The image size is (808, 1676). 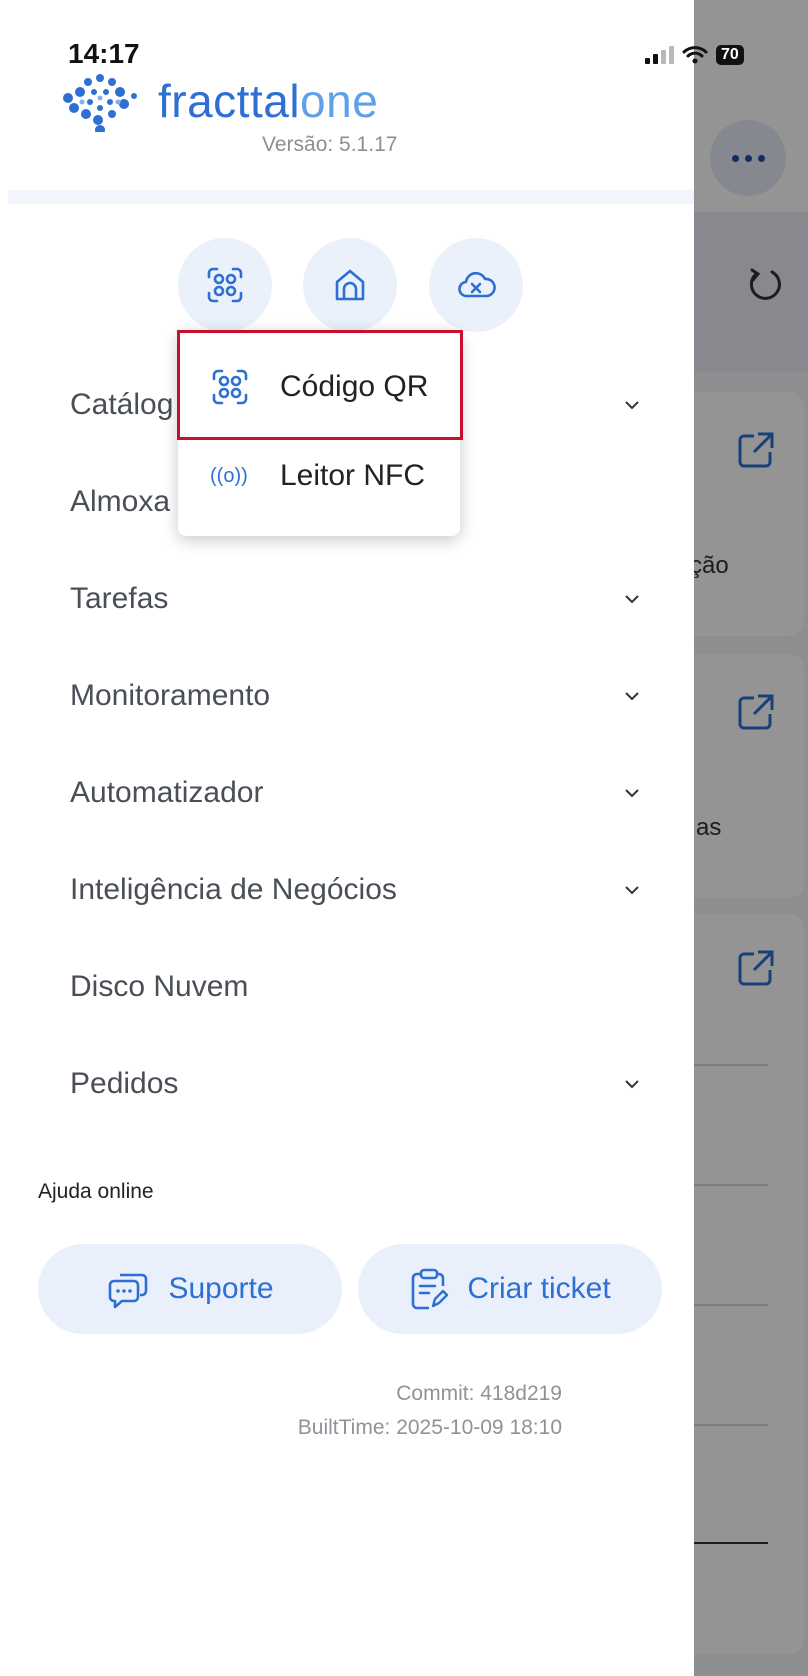 What do you see at coordinates (539, 1288) in the screenshot?
I see `create-ticket-button-label: Criar ticket` at bounding box center [539, 1288].